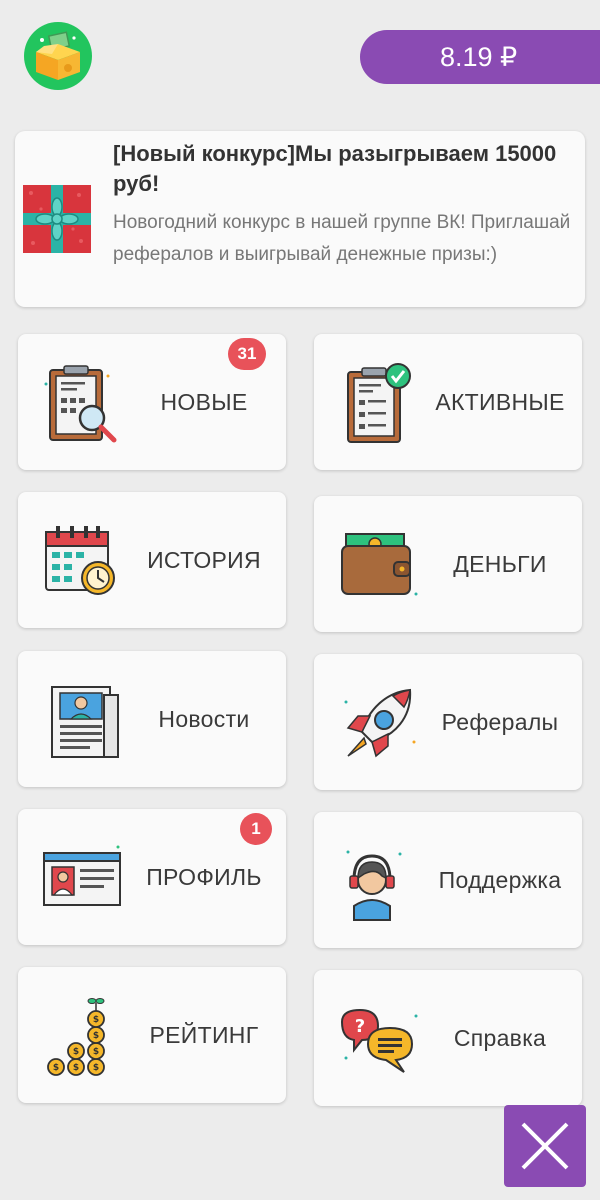 This screenshot has width=600, height=1200. What do you see at coordinates (379, 403) in the screenshot?
I see `clipboard-check-icon` at bounding box center [379, 403].